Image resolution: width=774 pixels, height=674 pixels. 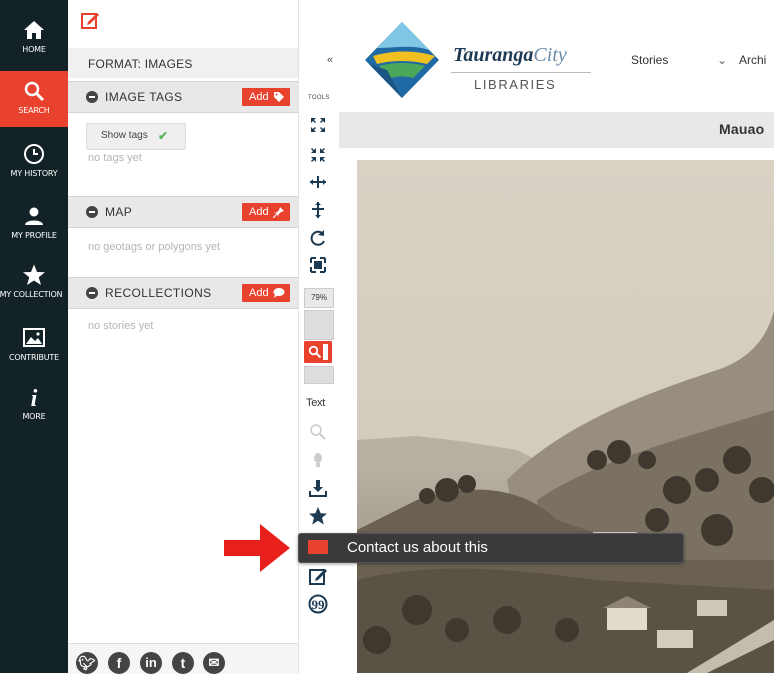 What do you see at coordinates (151, 663) in the screenshot?
I see `linkedin-icon: in` at bounding box center [151, 663].